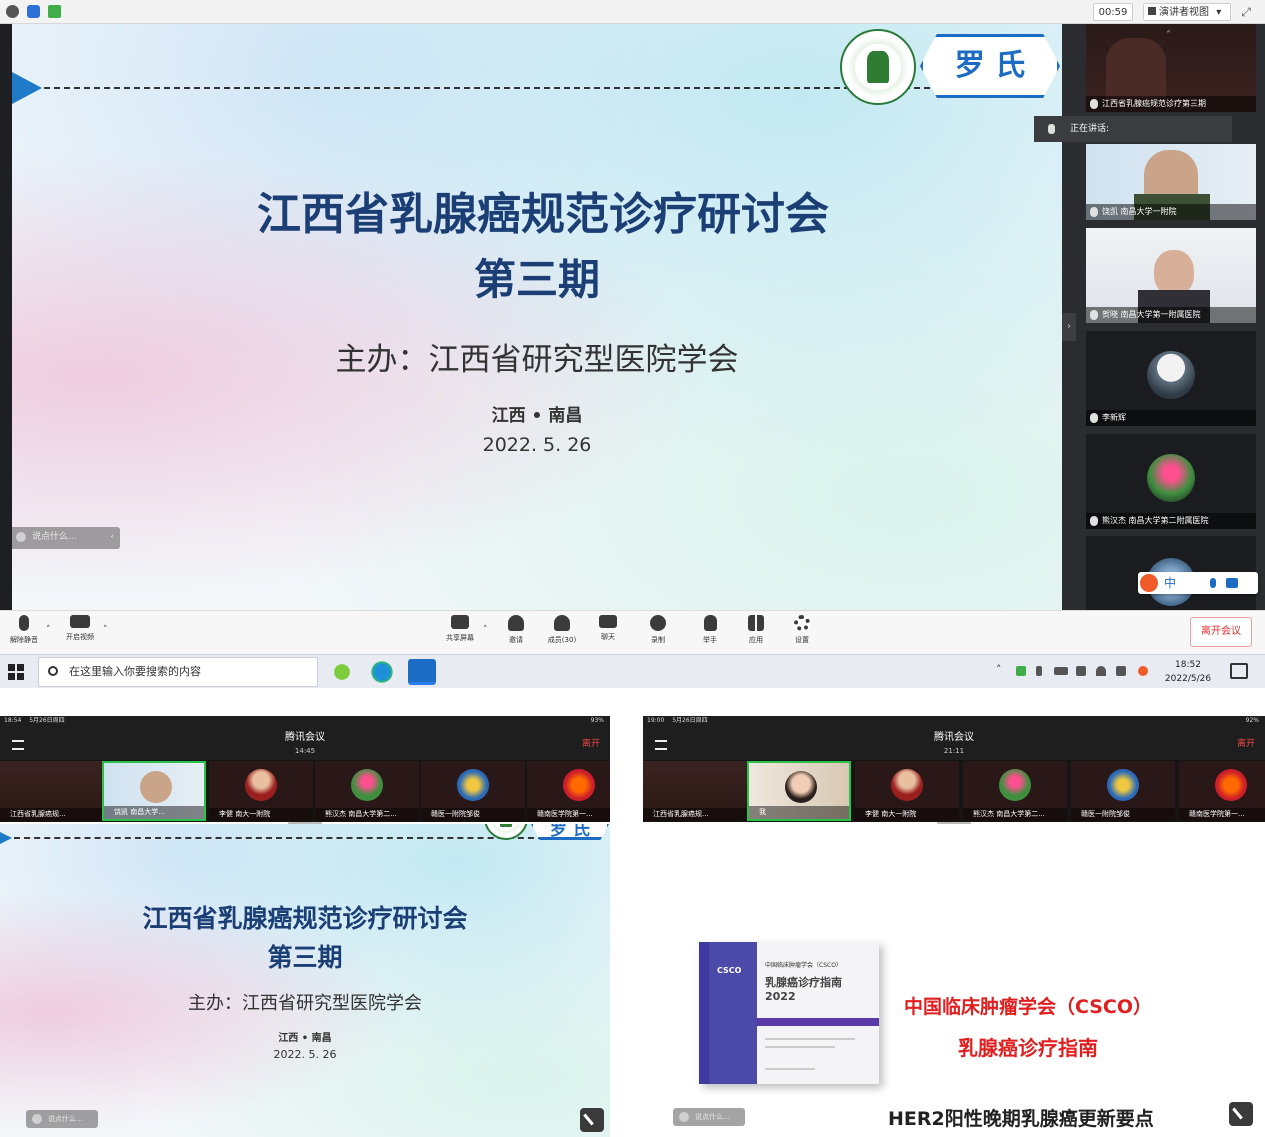 This screenshot has height=1137, width=1265. Describe the element at coordinates (422, 672) in the screenshot. I see `tencent-meeting-icon` at that location.